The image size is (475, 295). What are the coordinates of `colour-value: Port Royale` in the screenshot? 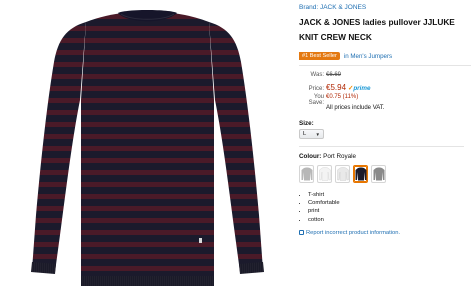 It's located at (340, 156).